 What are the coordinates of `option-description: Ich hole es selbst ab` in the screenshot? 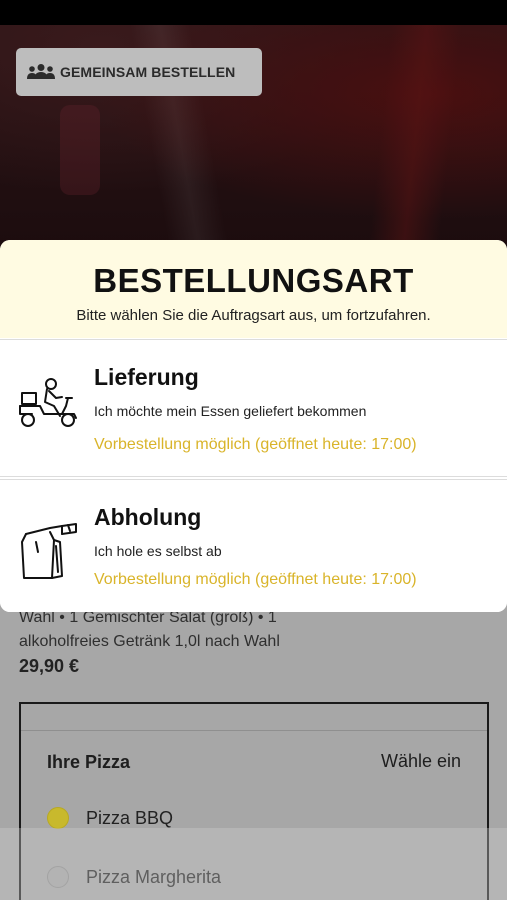 It's located at (158, 551).